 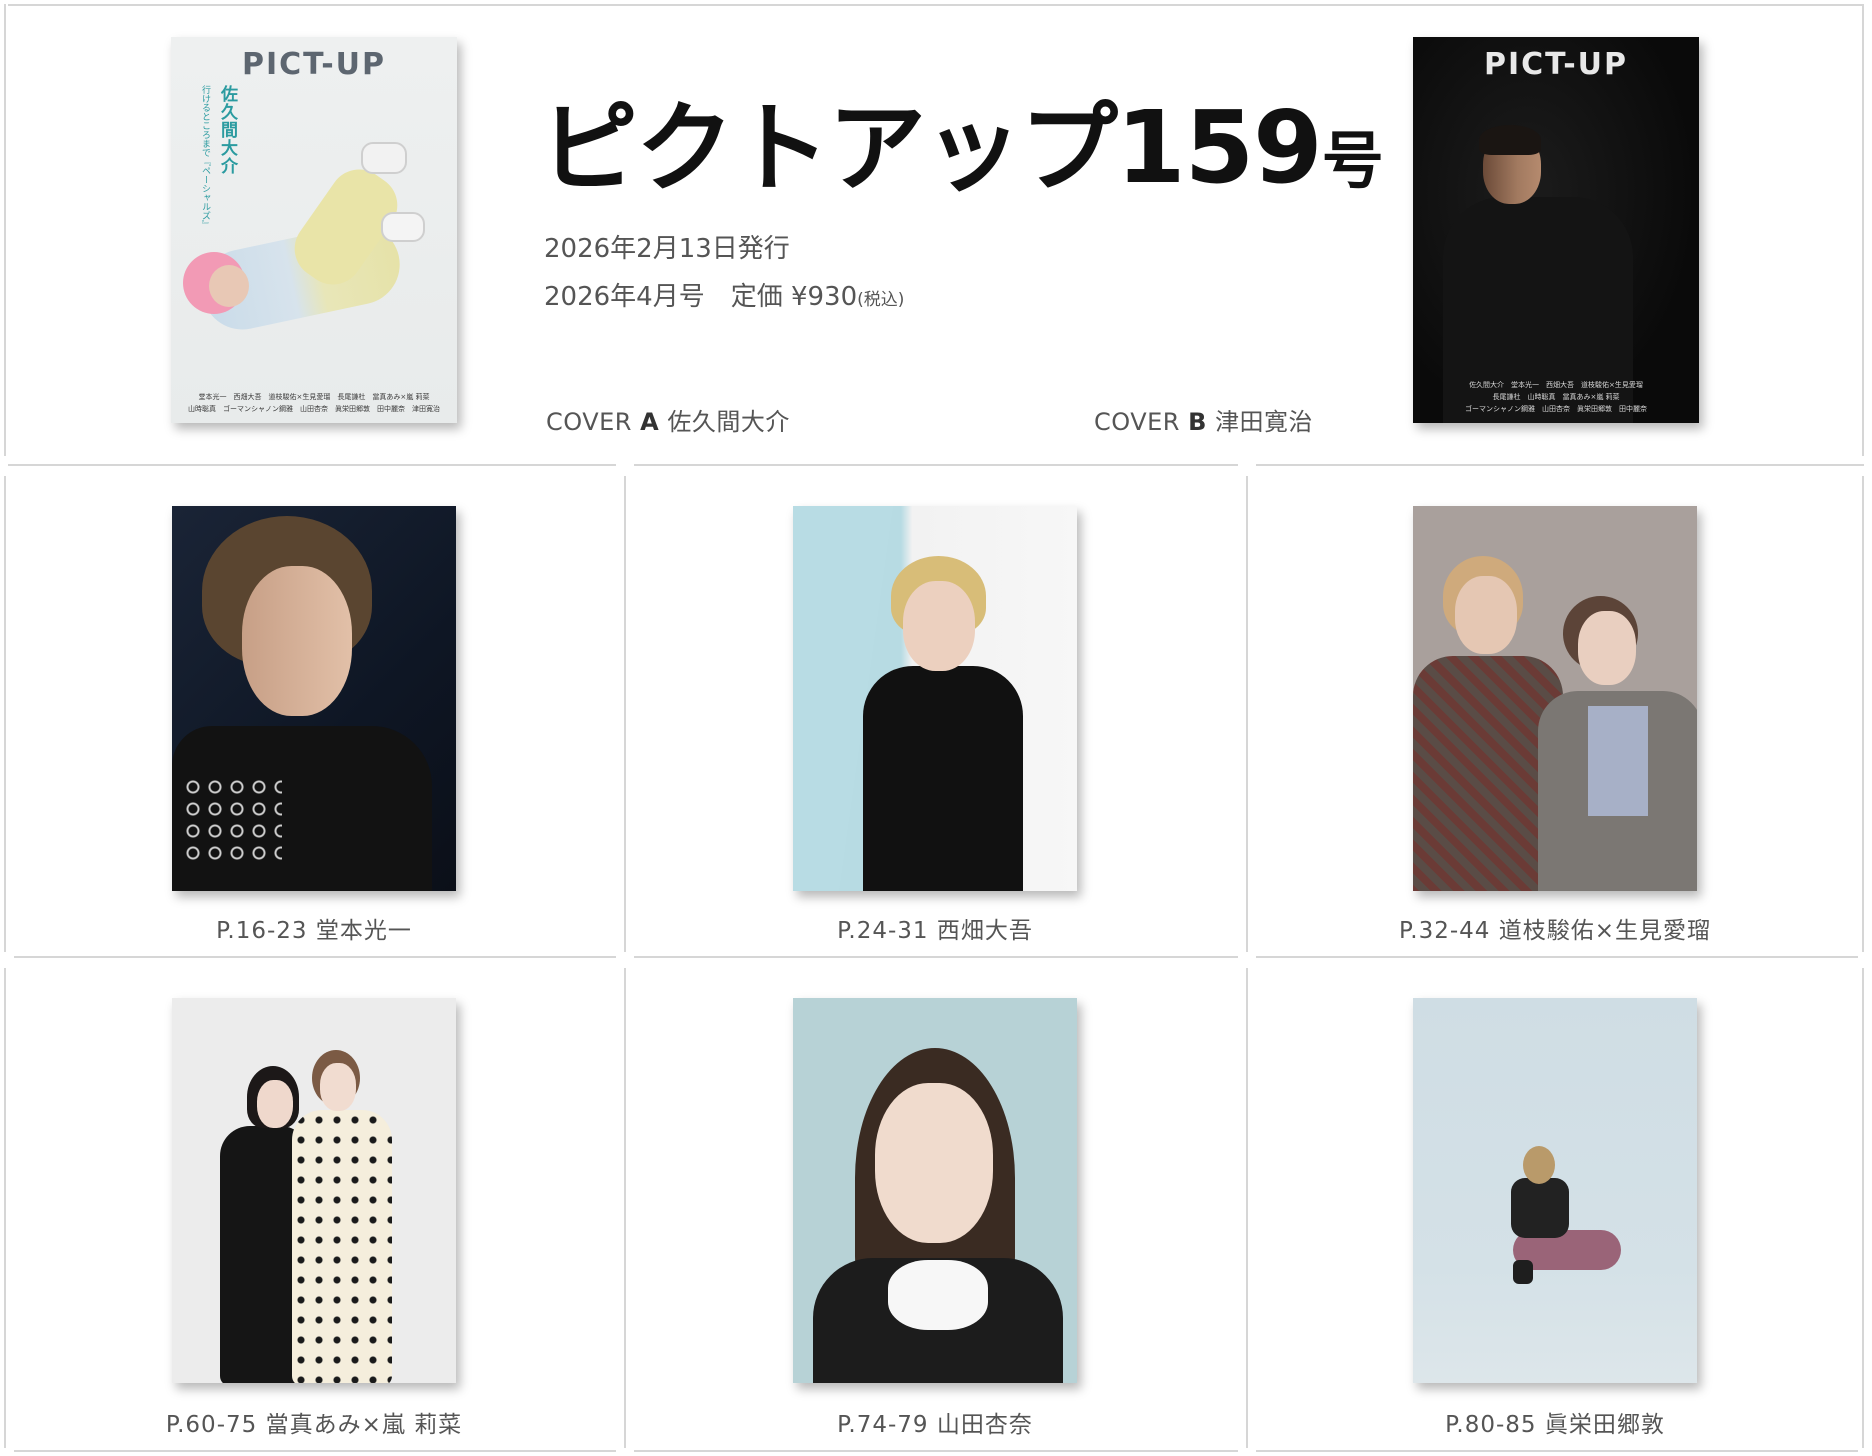 What do you see at coordinates (314, 1425) in the screenshot?
I see `feature-caption: P.60-75 當真あみ×嵐 莉菜` at bounding box center [314, 1425].